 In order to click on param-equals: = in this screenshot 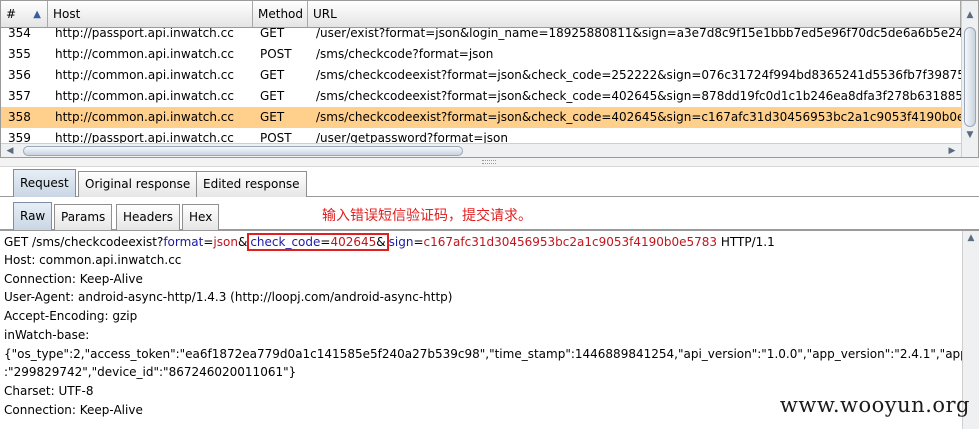, I will do `click(325, 242)`.